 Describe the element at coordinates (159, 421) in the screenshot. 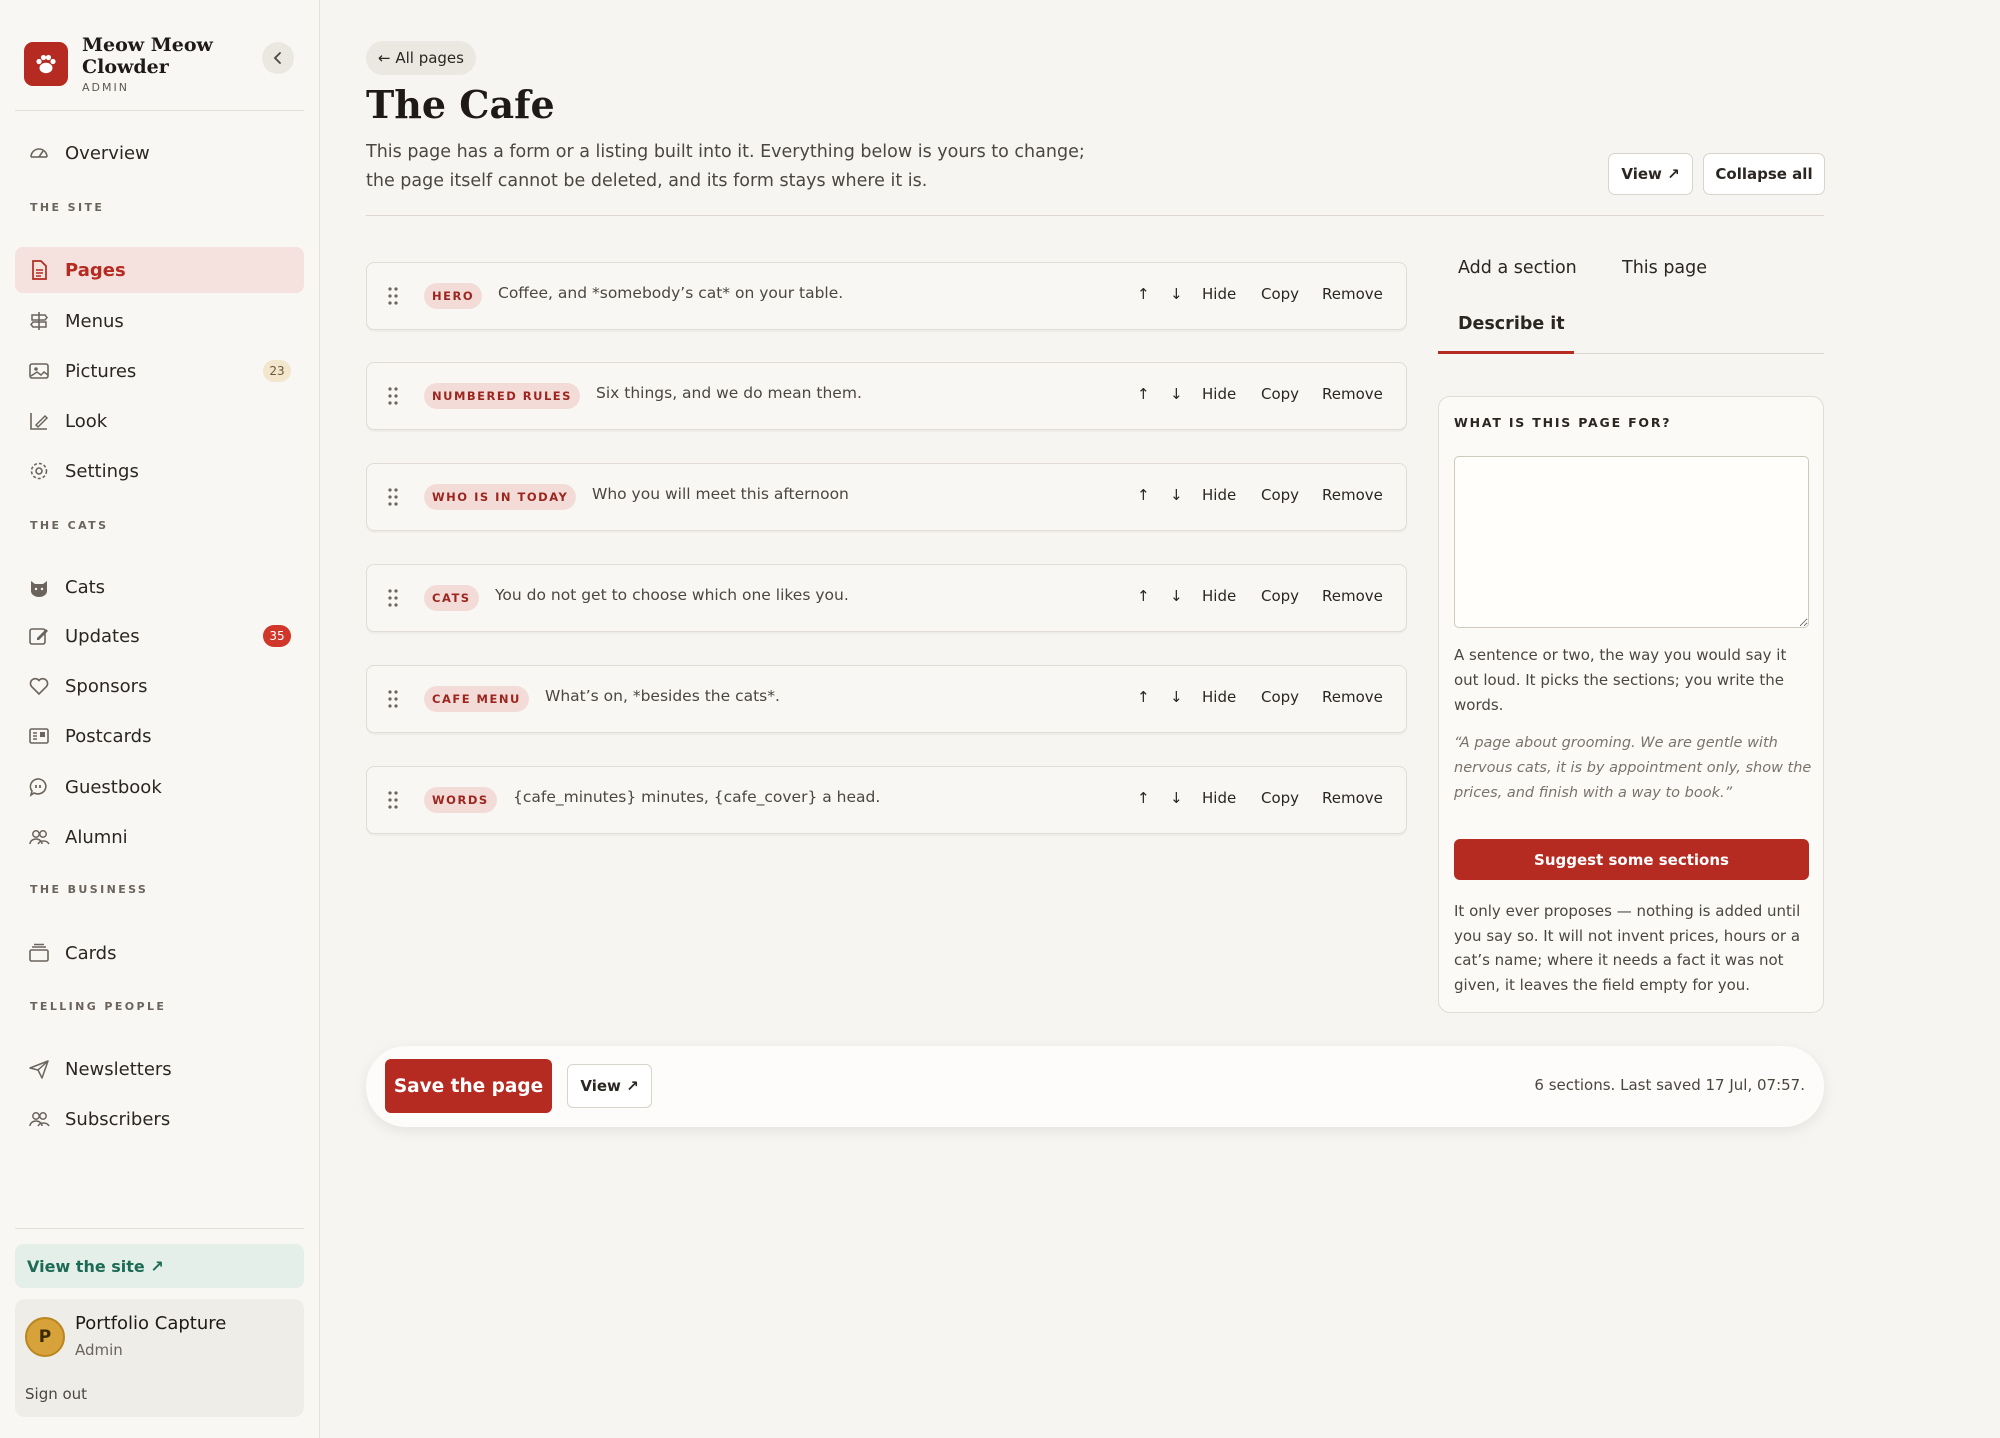

I see `sidebar-item-look: Look` at that location.